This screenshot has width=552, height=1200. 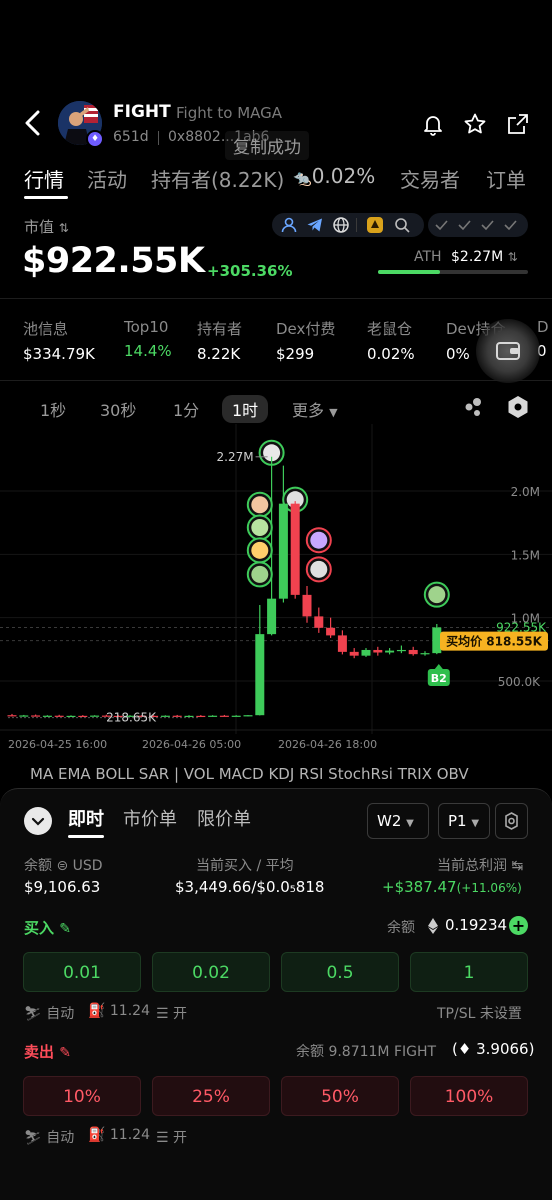 What do you see at coordinates (38, 821) in the screenshot?
I see `collapse-button` at bounding box center [38, 821].